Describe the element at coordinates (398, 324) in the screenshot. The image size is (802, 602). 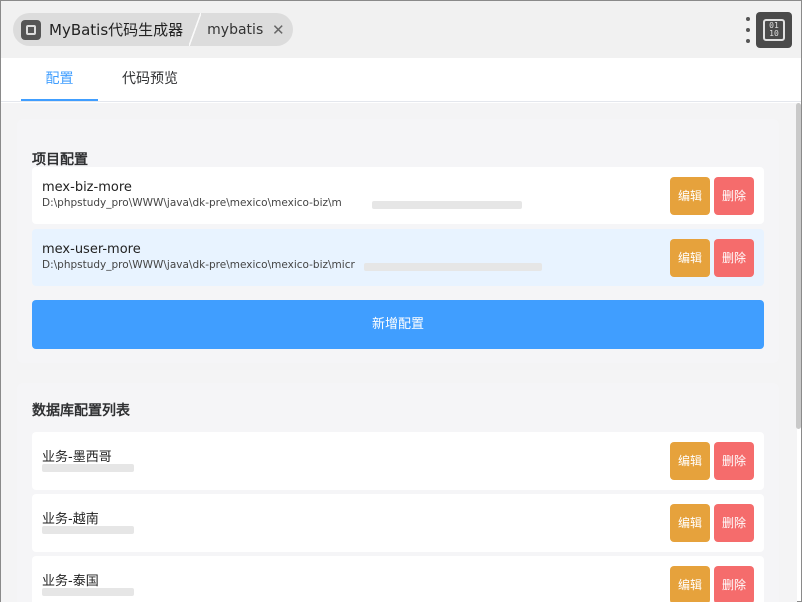
I see `add-config-button: 新增配置` at that location.